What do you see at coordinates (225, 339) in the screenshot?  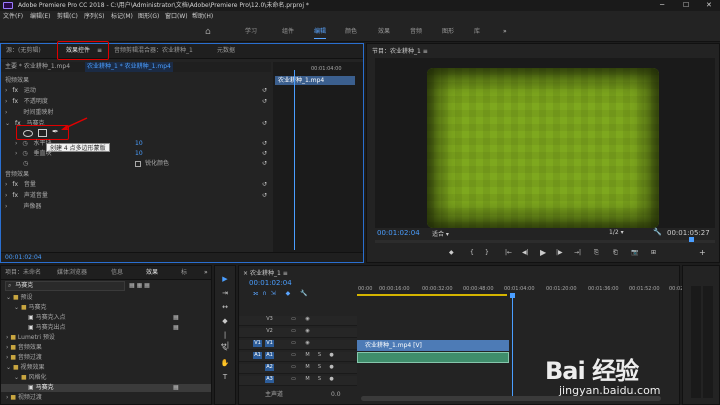 I see `slip-tool: |↔|` at bounding box center [225, 339].